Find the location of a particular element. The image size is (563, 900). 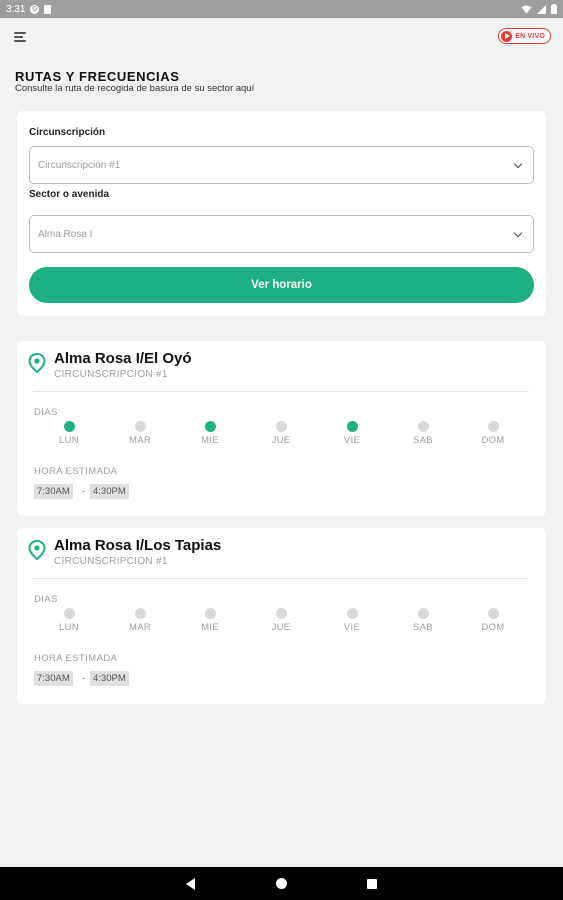

app-header: EN VIVO is located at coordinates (281, 38).